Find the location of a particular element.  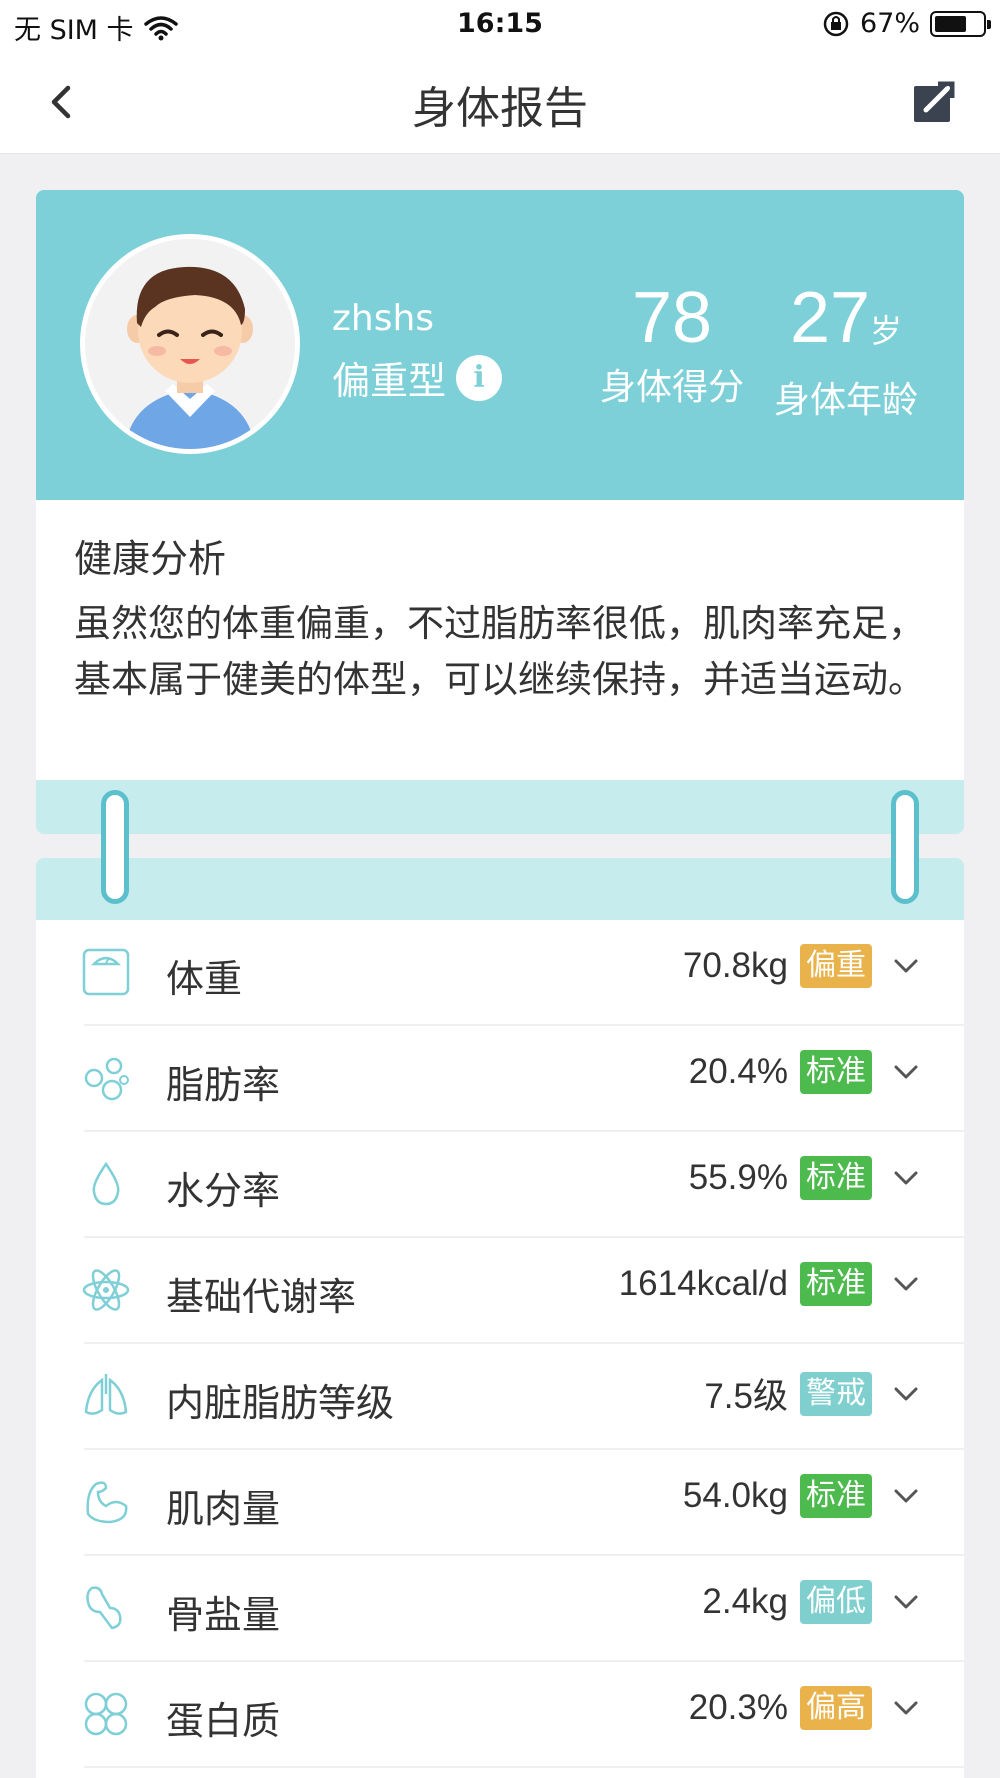

body-score: 78 身体得分 is located at coordinates (672, 344).